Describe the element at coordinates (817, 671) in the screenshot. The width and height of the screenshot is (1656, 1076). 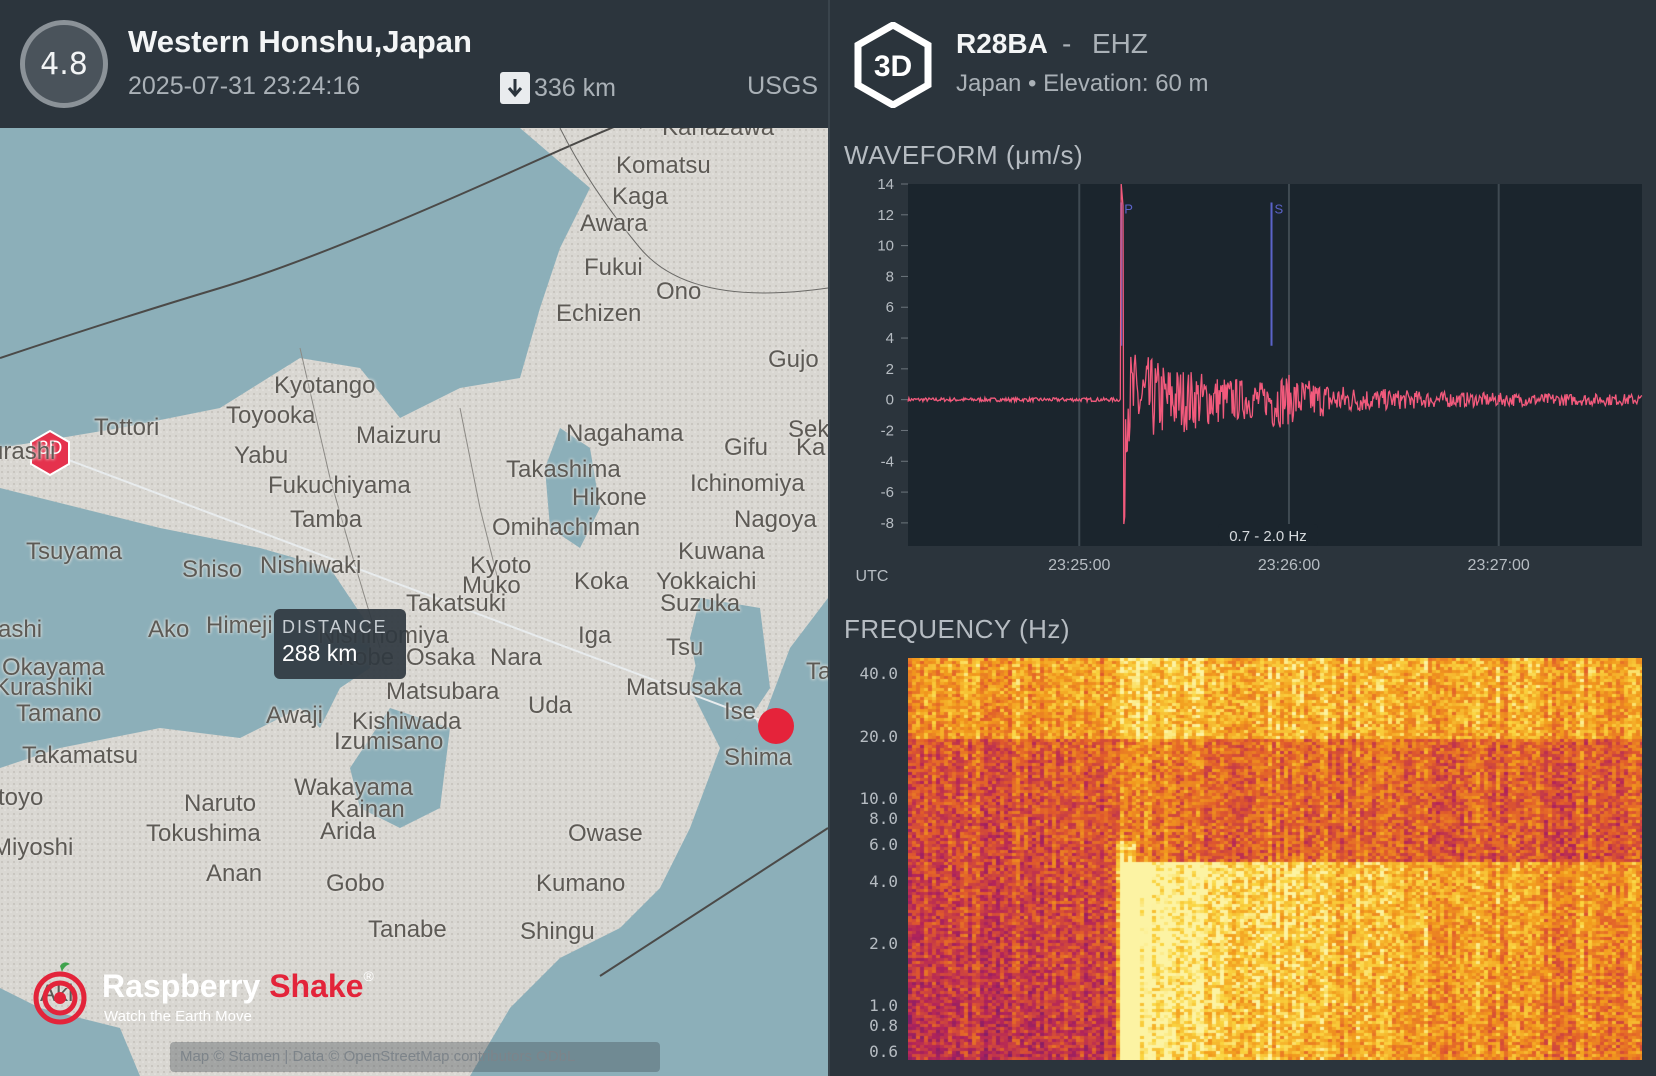
I see `place-label-ta: Ta` at that location.